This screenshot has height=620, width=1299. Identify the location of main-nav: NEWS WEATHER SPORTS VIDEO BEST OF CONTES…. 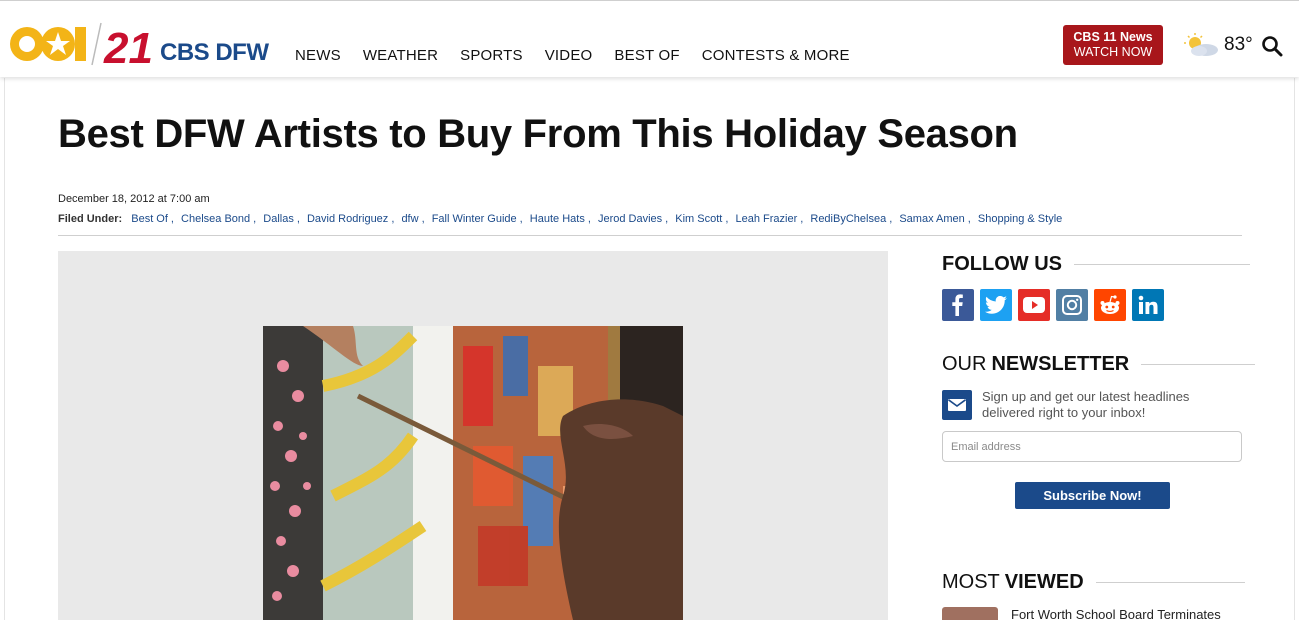
(583, 55).